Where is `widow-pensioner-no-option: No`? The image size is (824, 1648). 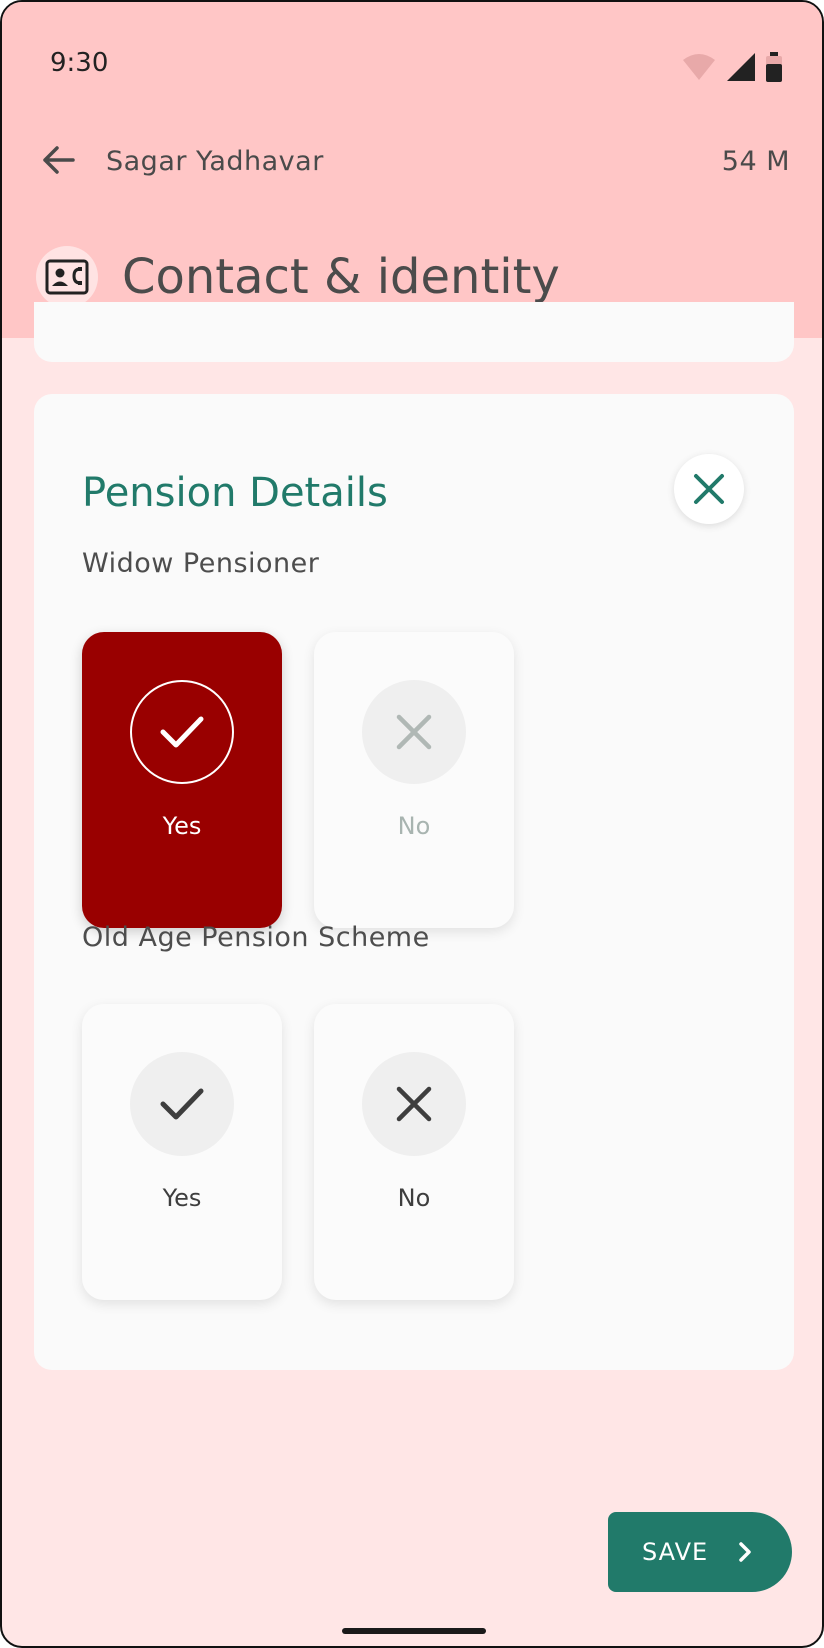 widow-pensioner-no-option: No is located at coordinates (414, 780).